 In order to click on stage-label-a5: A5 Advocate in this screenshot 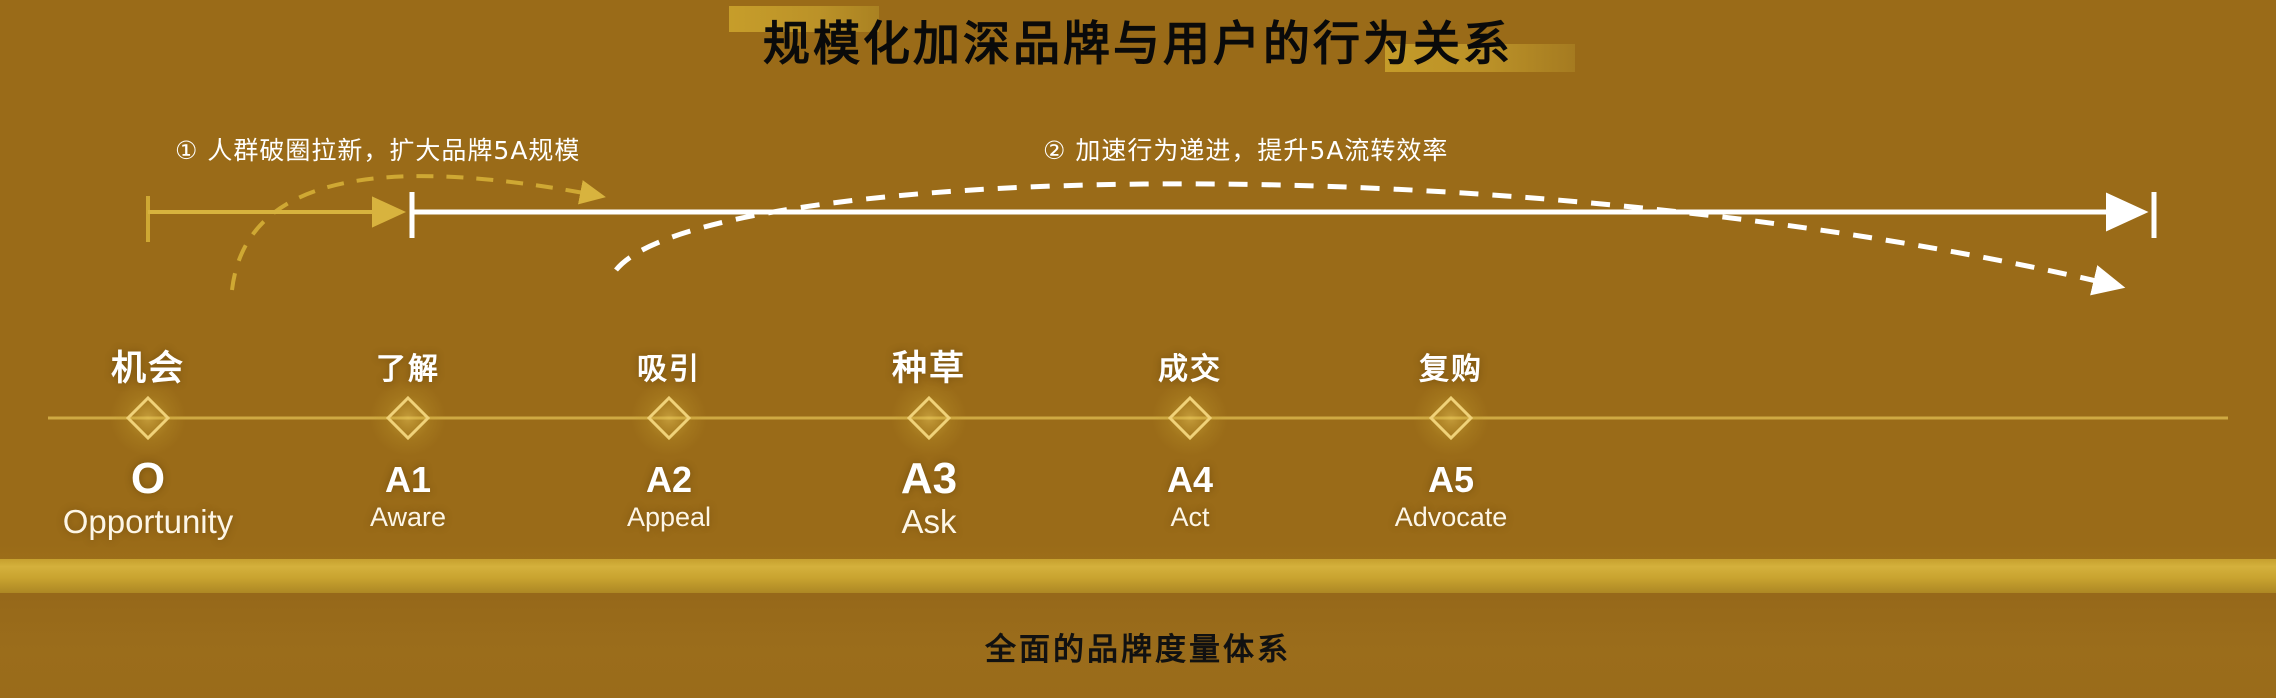, I will do `click(1451, 496)`.